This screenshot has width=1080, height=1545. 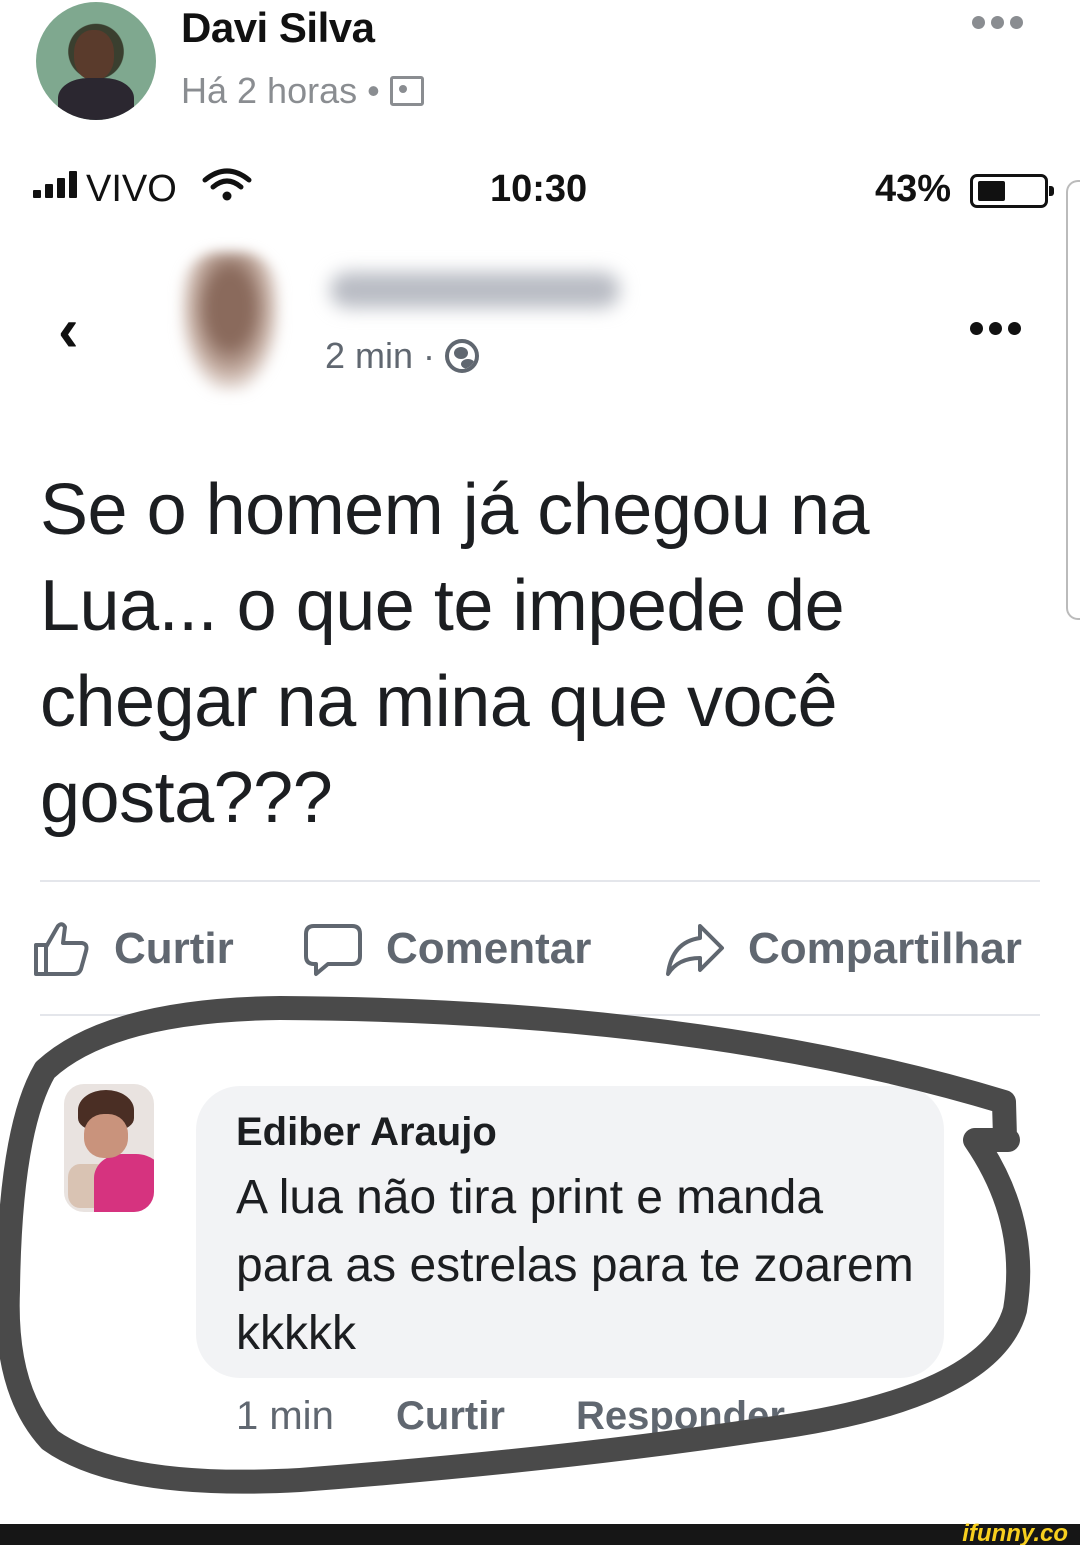 What do you see at coordinates (366, 1132) in the screenshot?
I see `comment-author-name: Ediber Araujo` at bounding box center [366, 1132].